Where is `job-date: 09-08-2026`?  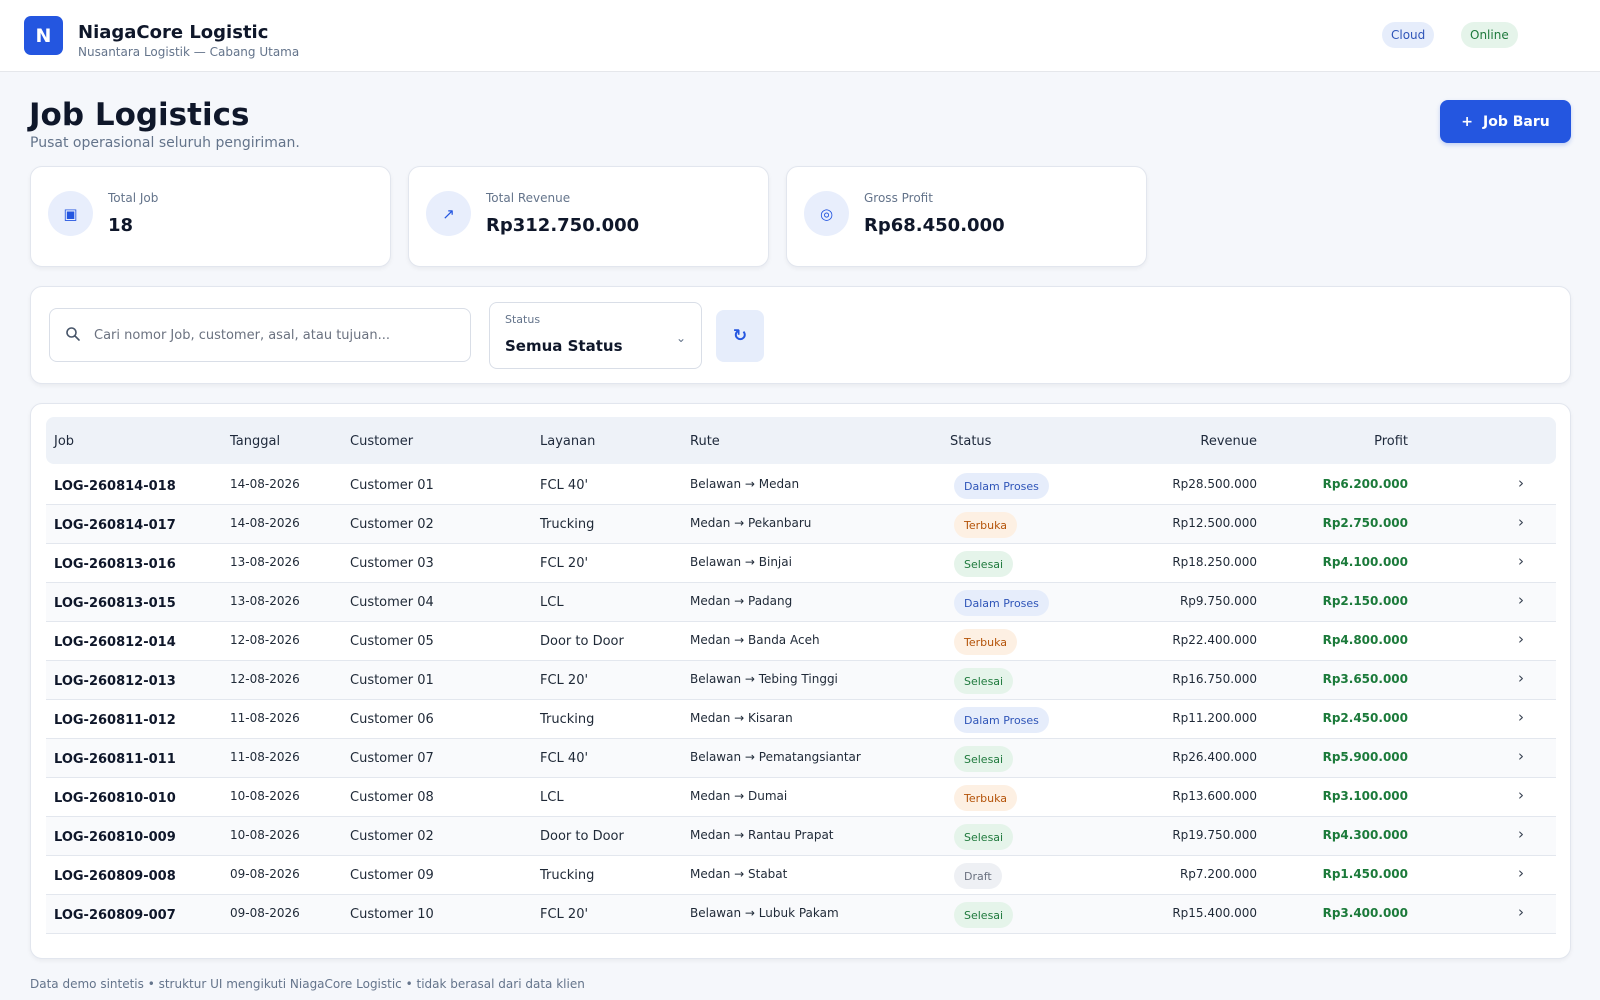
job-date: 09-08-2026 is located at coordinates (265, 874).